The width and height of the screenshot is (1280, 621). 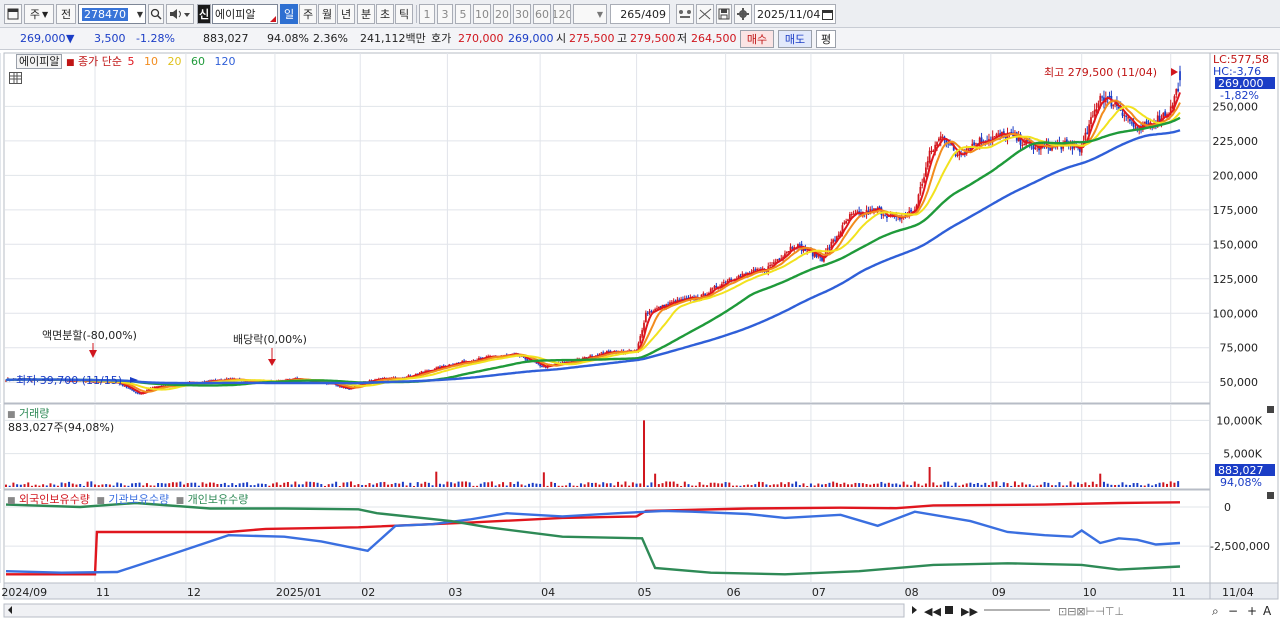 What do you see at coordinates (795, 39) in the screenshot?
I see `sell-button: 매도` at bounding box center [795, 39].